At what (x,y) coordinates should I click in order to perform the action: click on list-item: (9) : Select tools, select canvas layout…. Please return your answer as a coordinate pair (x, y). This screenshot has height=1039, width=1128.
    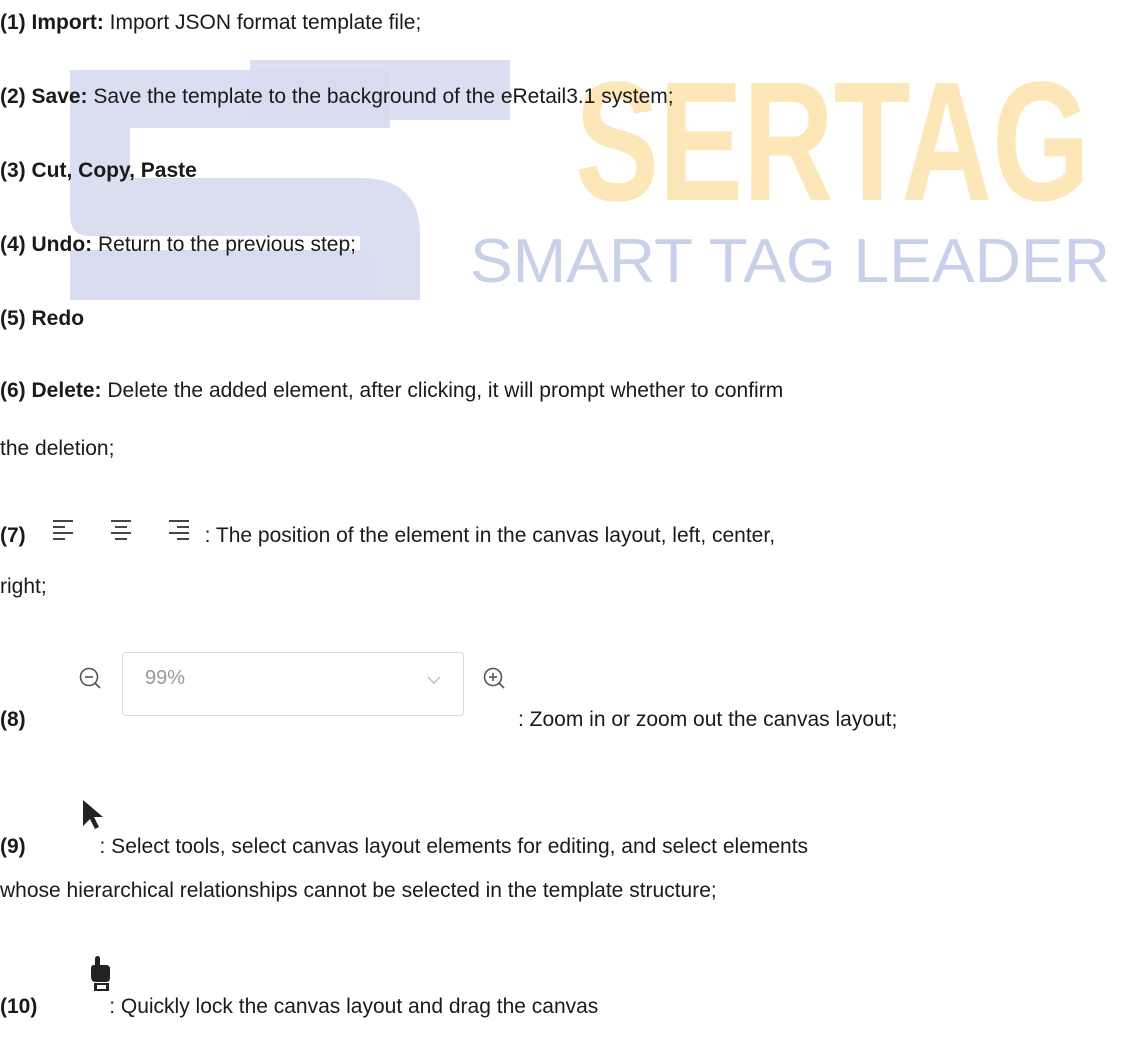
    Looking at the image, I should click on (404, 847).